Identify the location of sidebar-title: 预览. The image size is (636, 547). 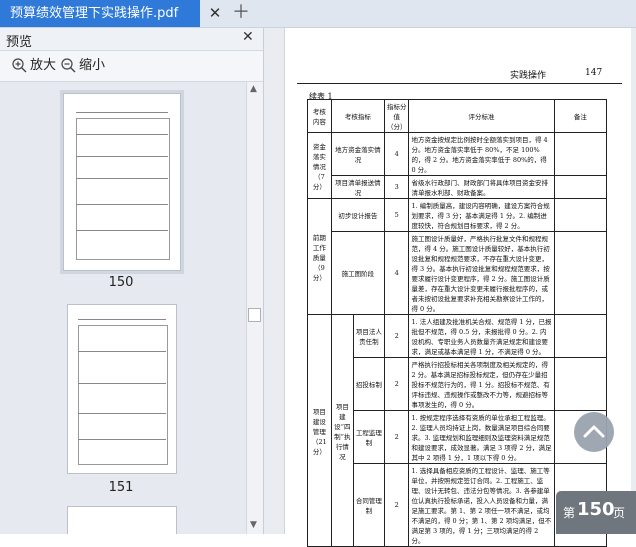
(19, 42).